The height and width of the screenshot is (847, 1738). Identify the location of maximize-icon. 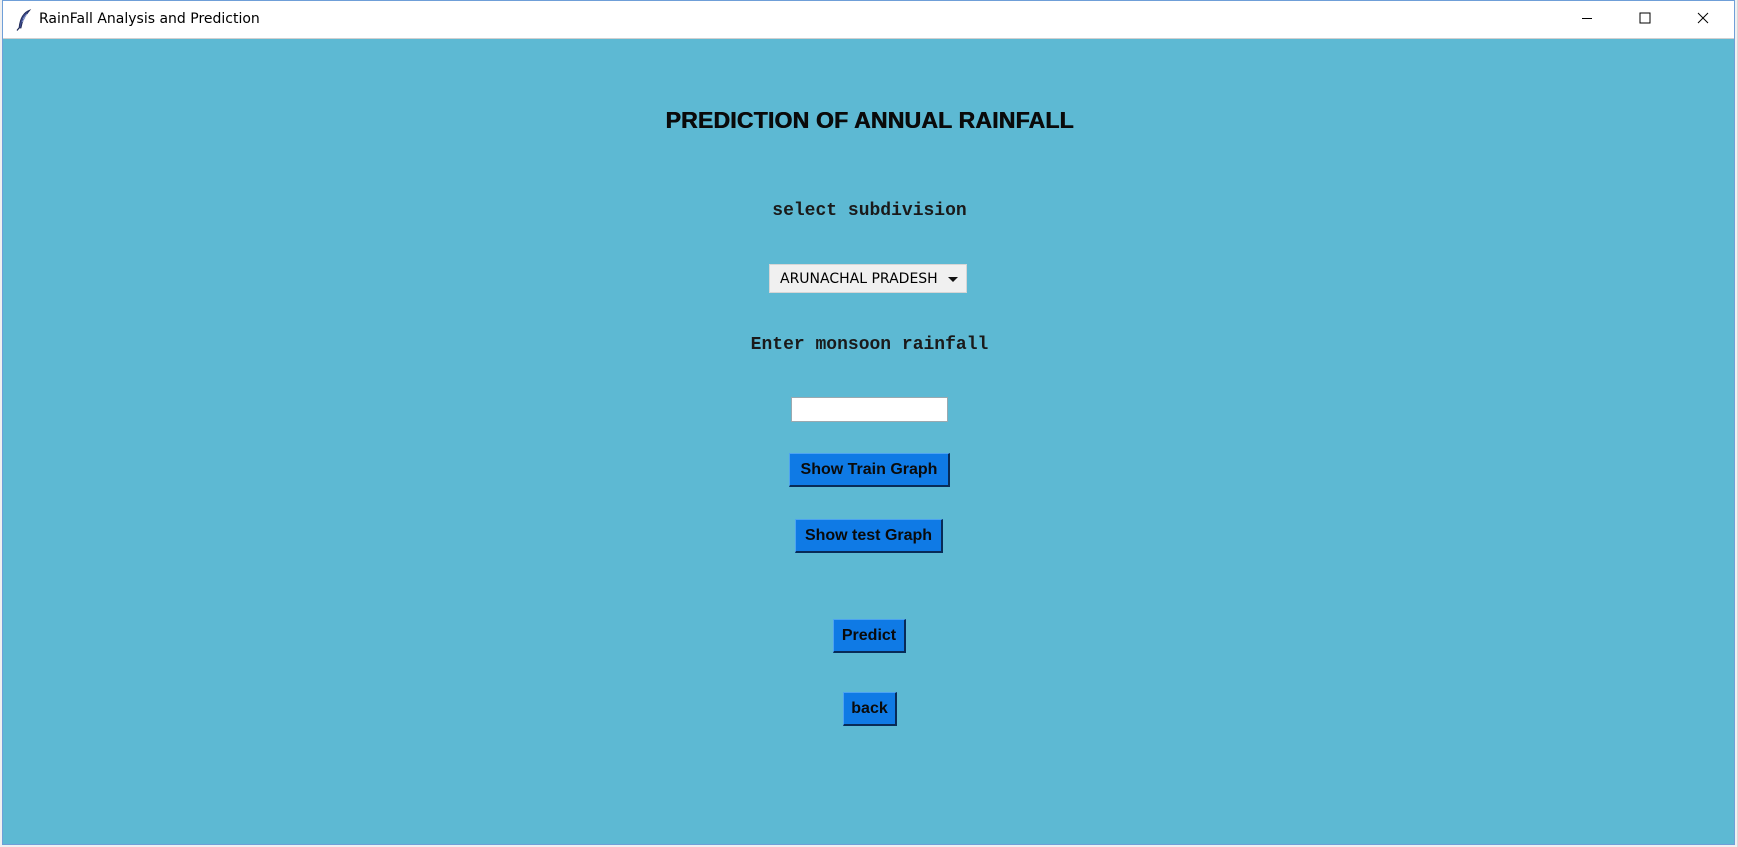
(1645, 20).